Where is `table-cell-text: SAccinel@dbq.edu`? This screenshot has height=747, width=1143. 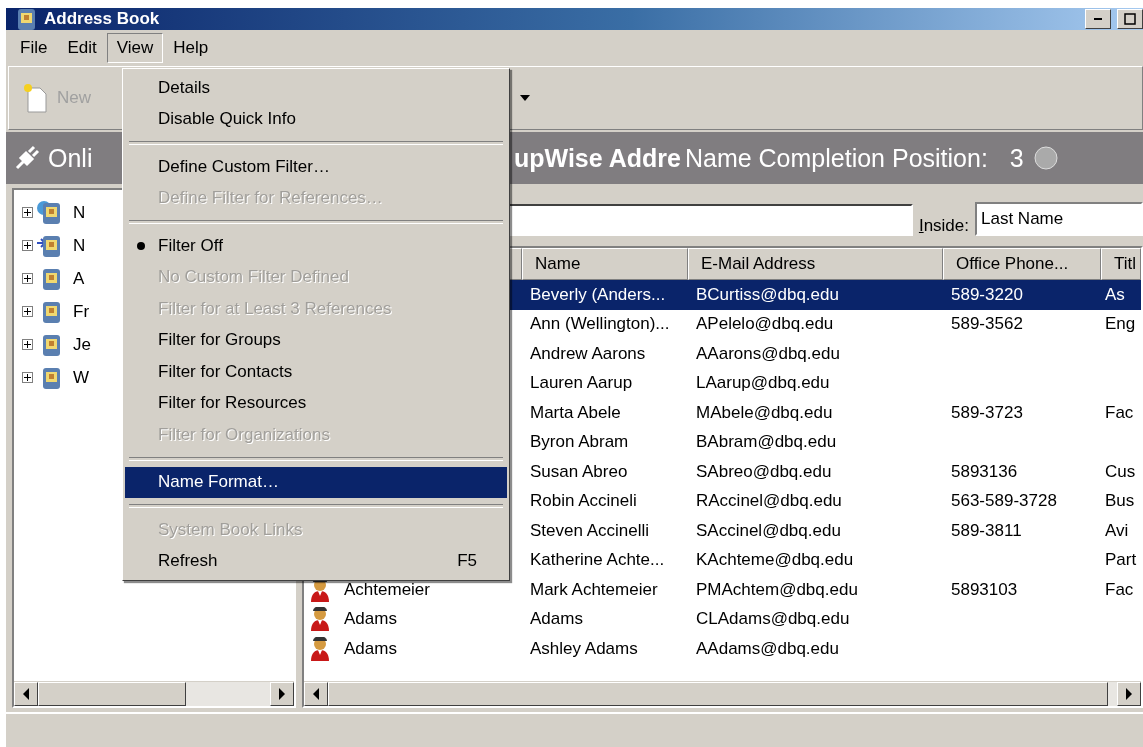 table-cell-text: SAccinel@dbq.edu is located at coordinates (768, 530).